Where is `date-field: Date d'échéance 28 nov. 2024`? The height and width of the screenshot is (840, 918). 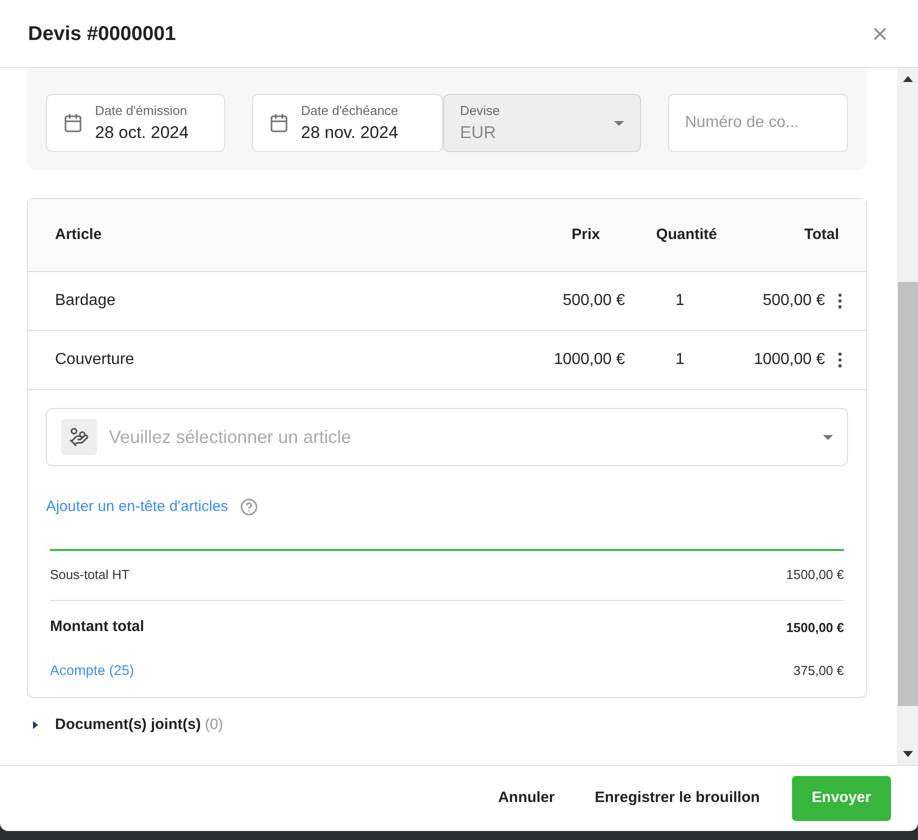 date-field: Date d'échéance 28 nov. 2024 is located at coordinates (347, 123).